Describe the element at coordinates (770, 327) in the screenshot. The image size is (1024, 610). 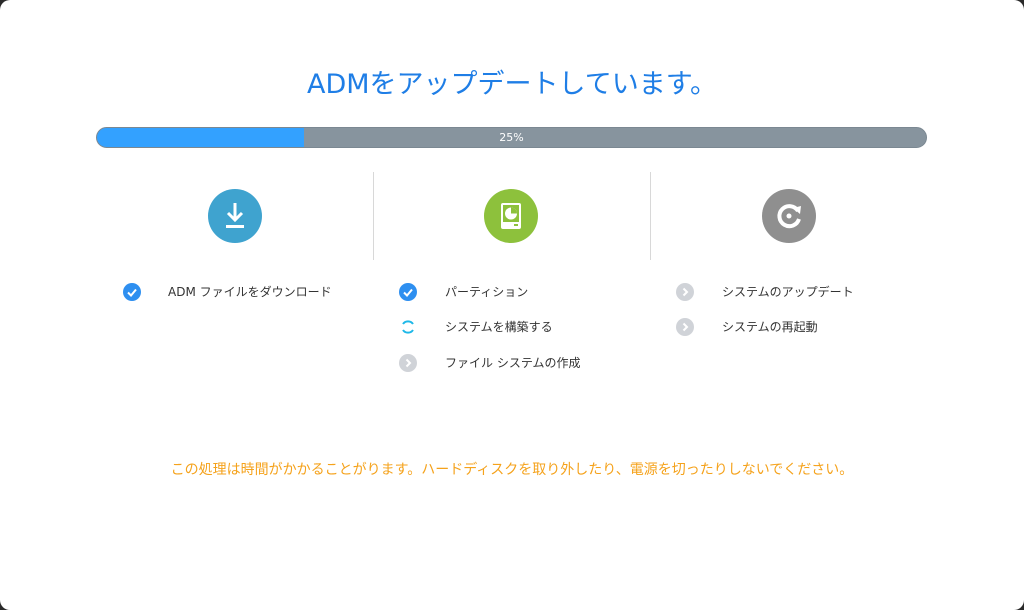
I see `step-item-label: システムの再起動` at that location.